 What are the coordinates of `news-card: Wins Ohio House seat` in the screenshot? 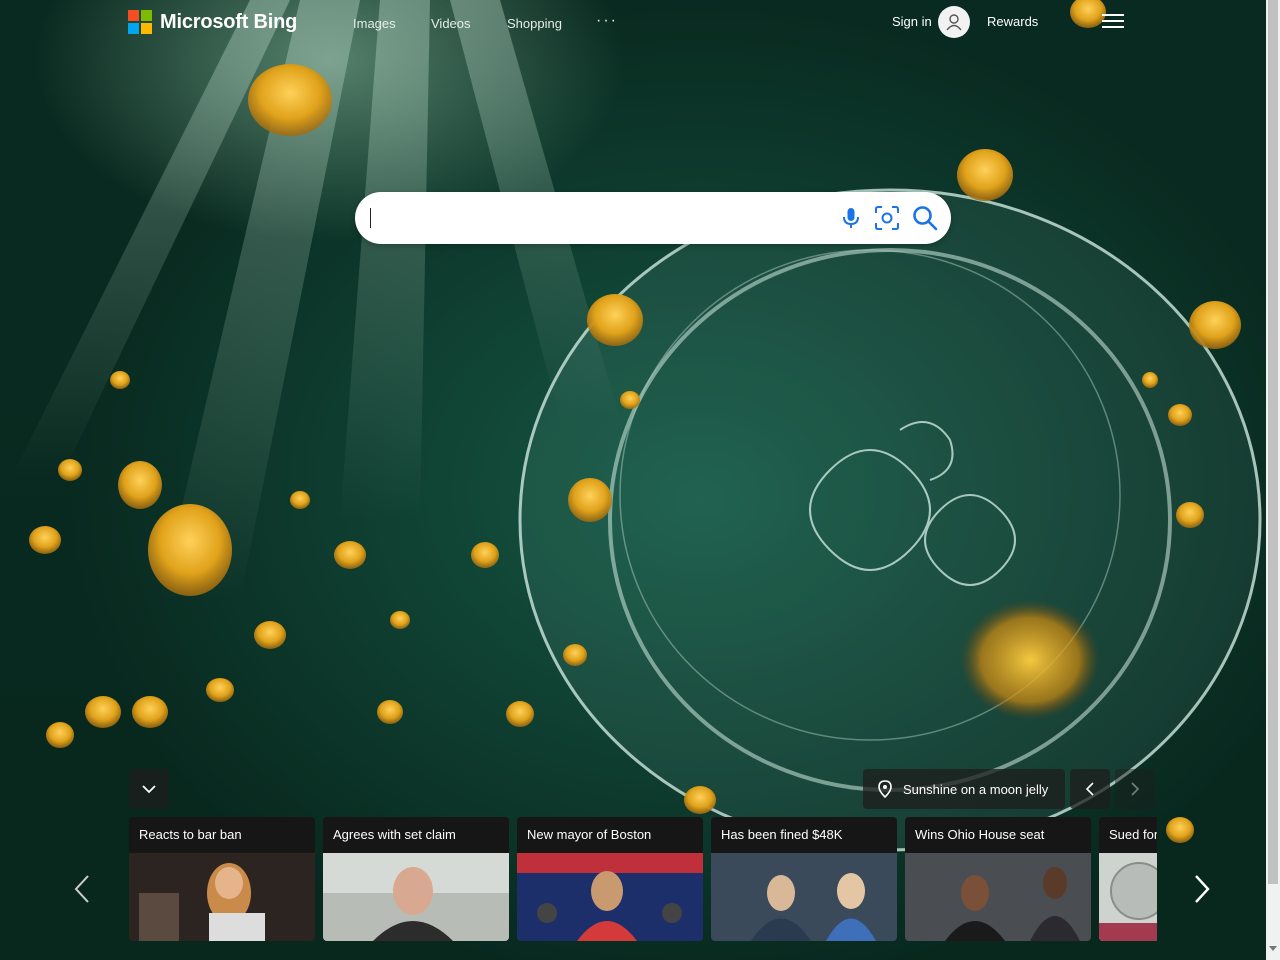 It's located at (998, 879).